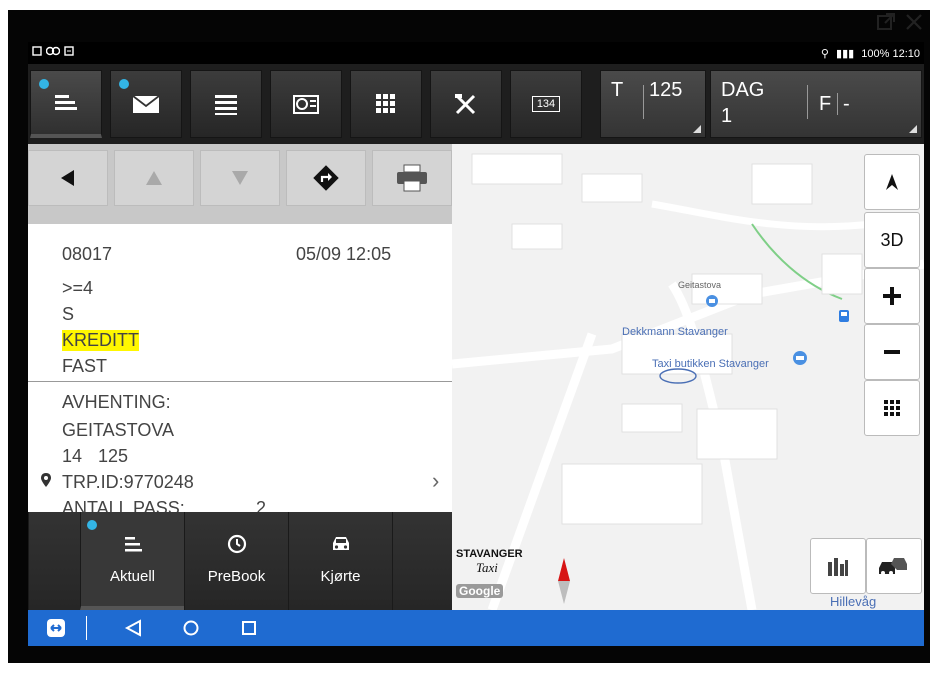  What do you see at coordinates (118, 430) in the screenshot?
I see `pickup-place: GEITASTOVA` at bounding box center [118, 430].